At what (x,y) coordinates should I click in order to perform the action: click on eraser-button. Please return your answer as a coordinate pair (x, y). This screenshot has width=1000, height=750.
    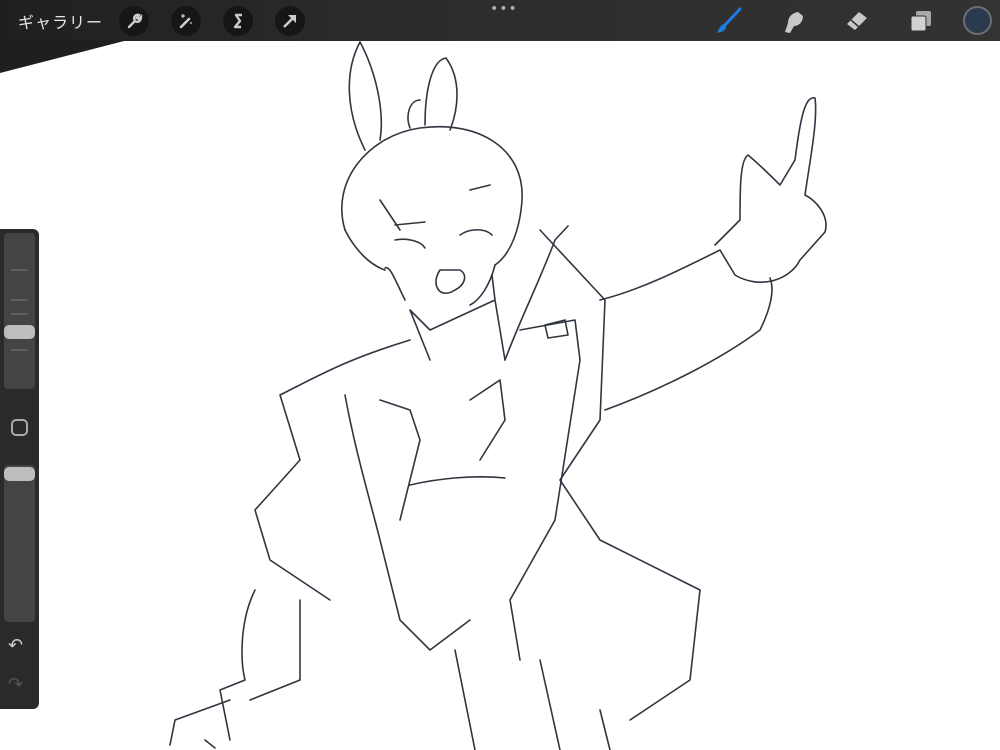
    Looking at the image, I should click on (857, 21).